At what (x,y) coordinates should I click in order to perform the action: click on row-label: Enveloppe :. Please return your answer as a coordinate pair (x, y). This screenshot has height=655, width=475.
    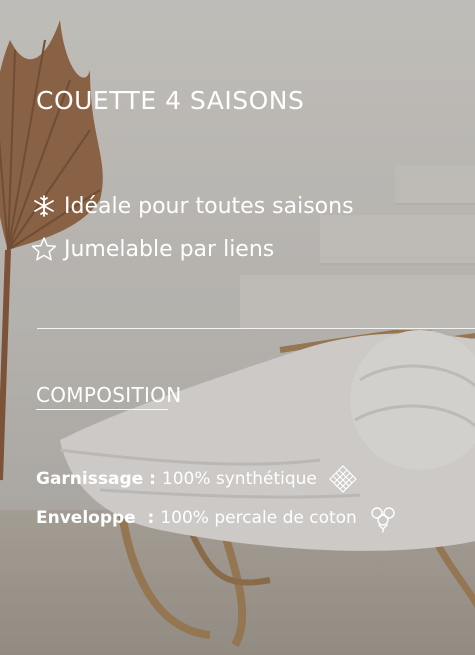
    Looking at the image, I should click on (95, 518).